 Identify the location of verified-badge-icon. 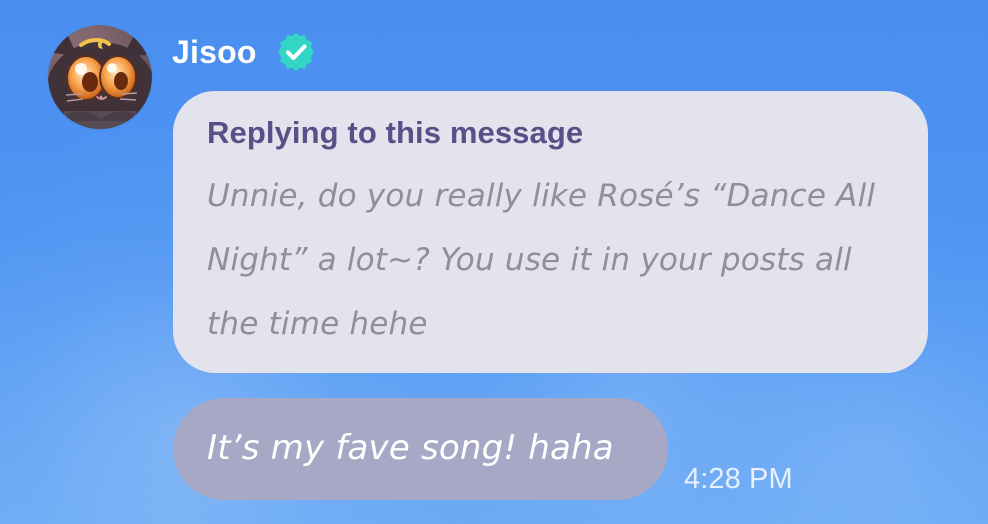
(295, 52).